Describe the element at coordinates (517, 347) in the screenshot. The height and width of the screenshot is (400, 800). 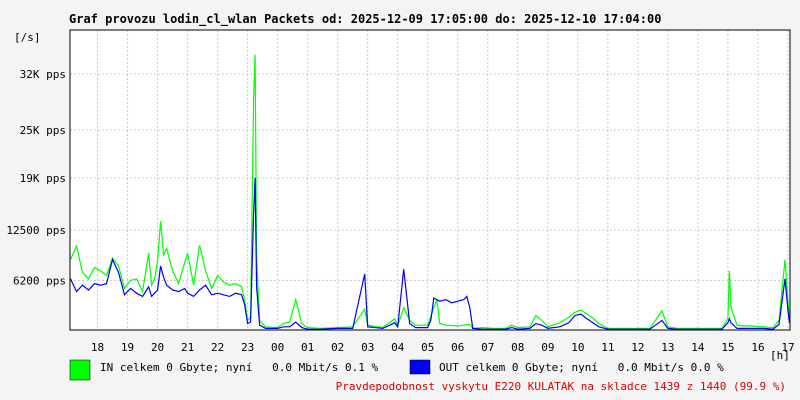
I see `x-tick-label: 08` at that location.